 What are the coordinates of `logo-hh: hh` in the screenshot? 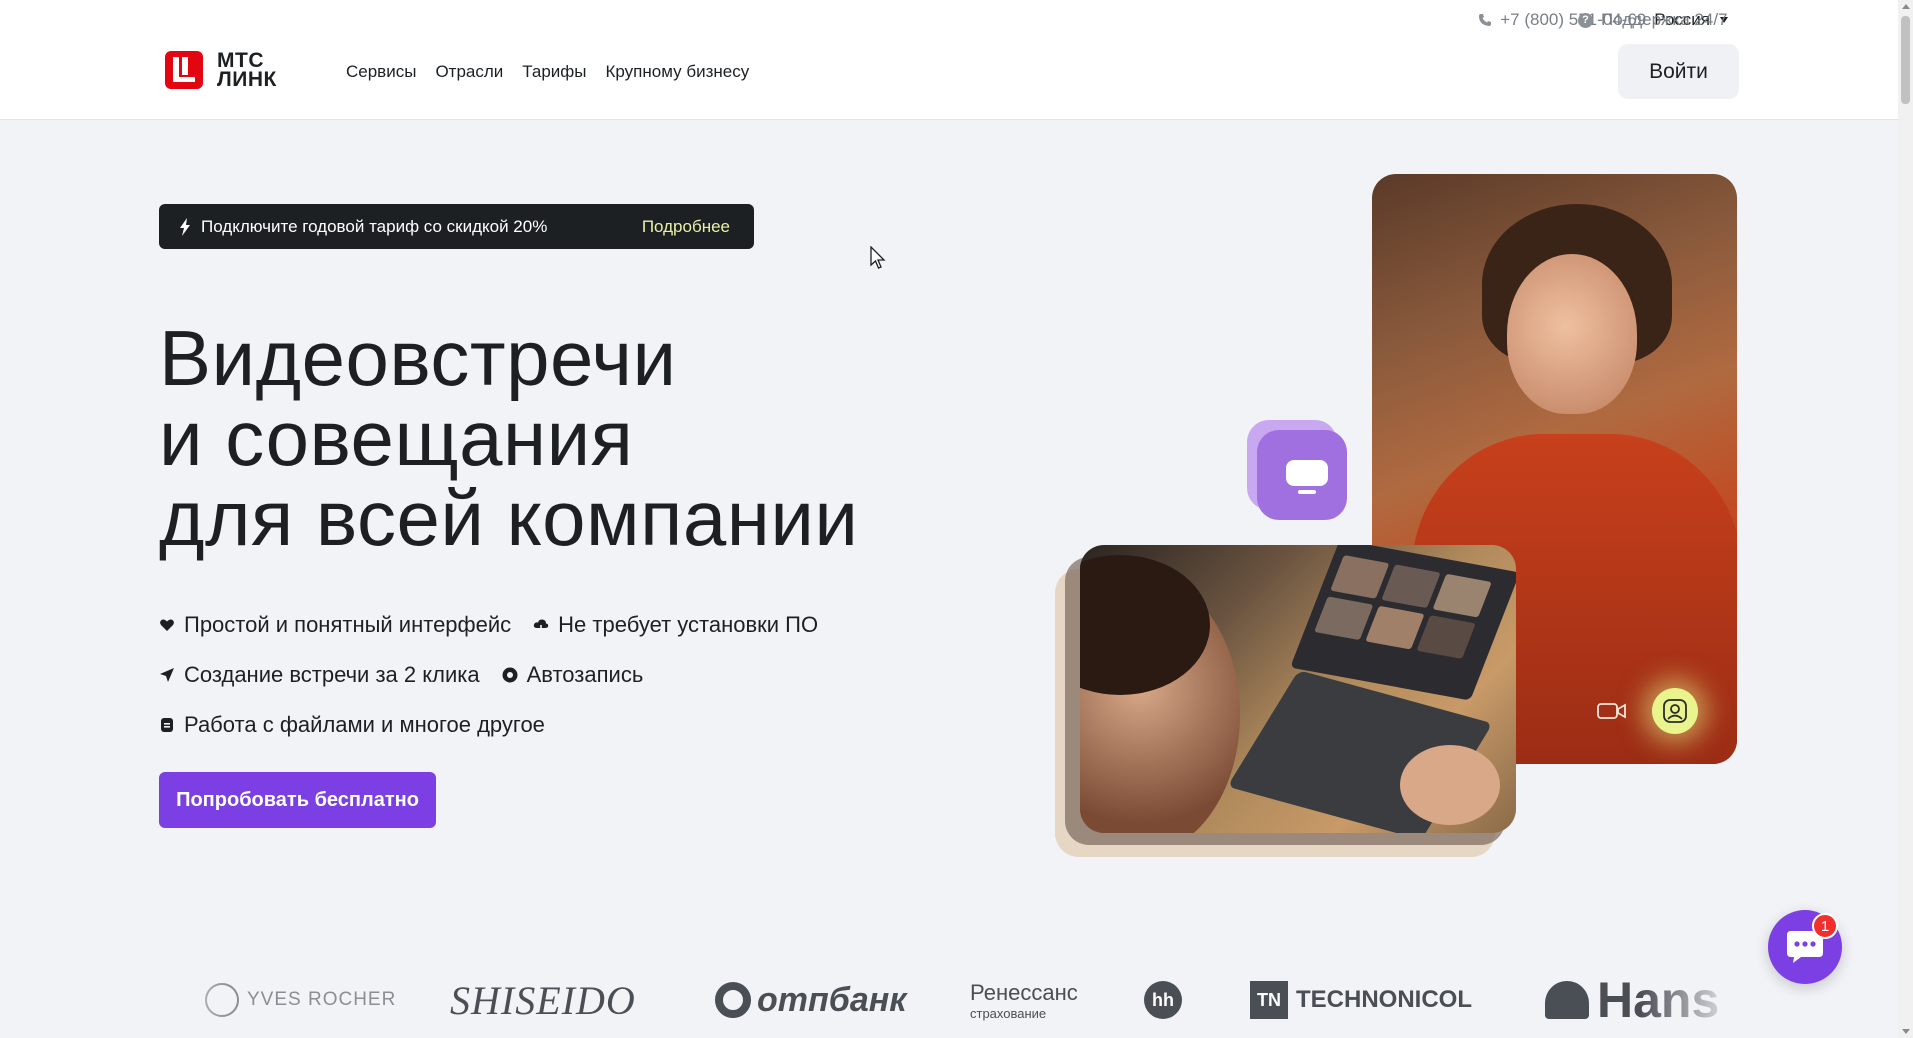 It's located at (1163, 1000).